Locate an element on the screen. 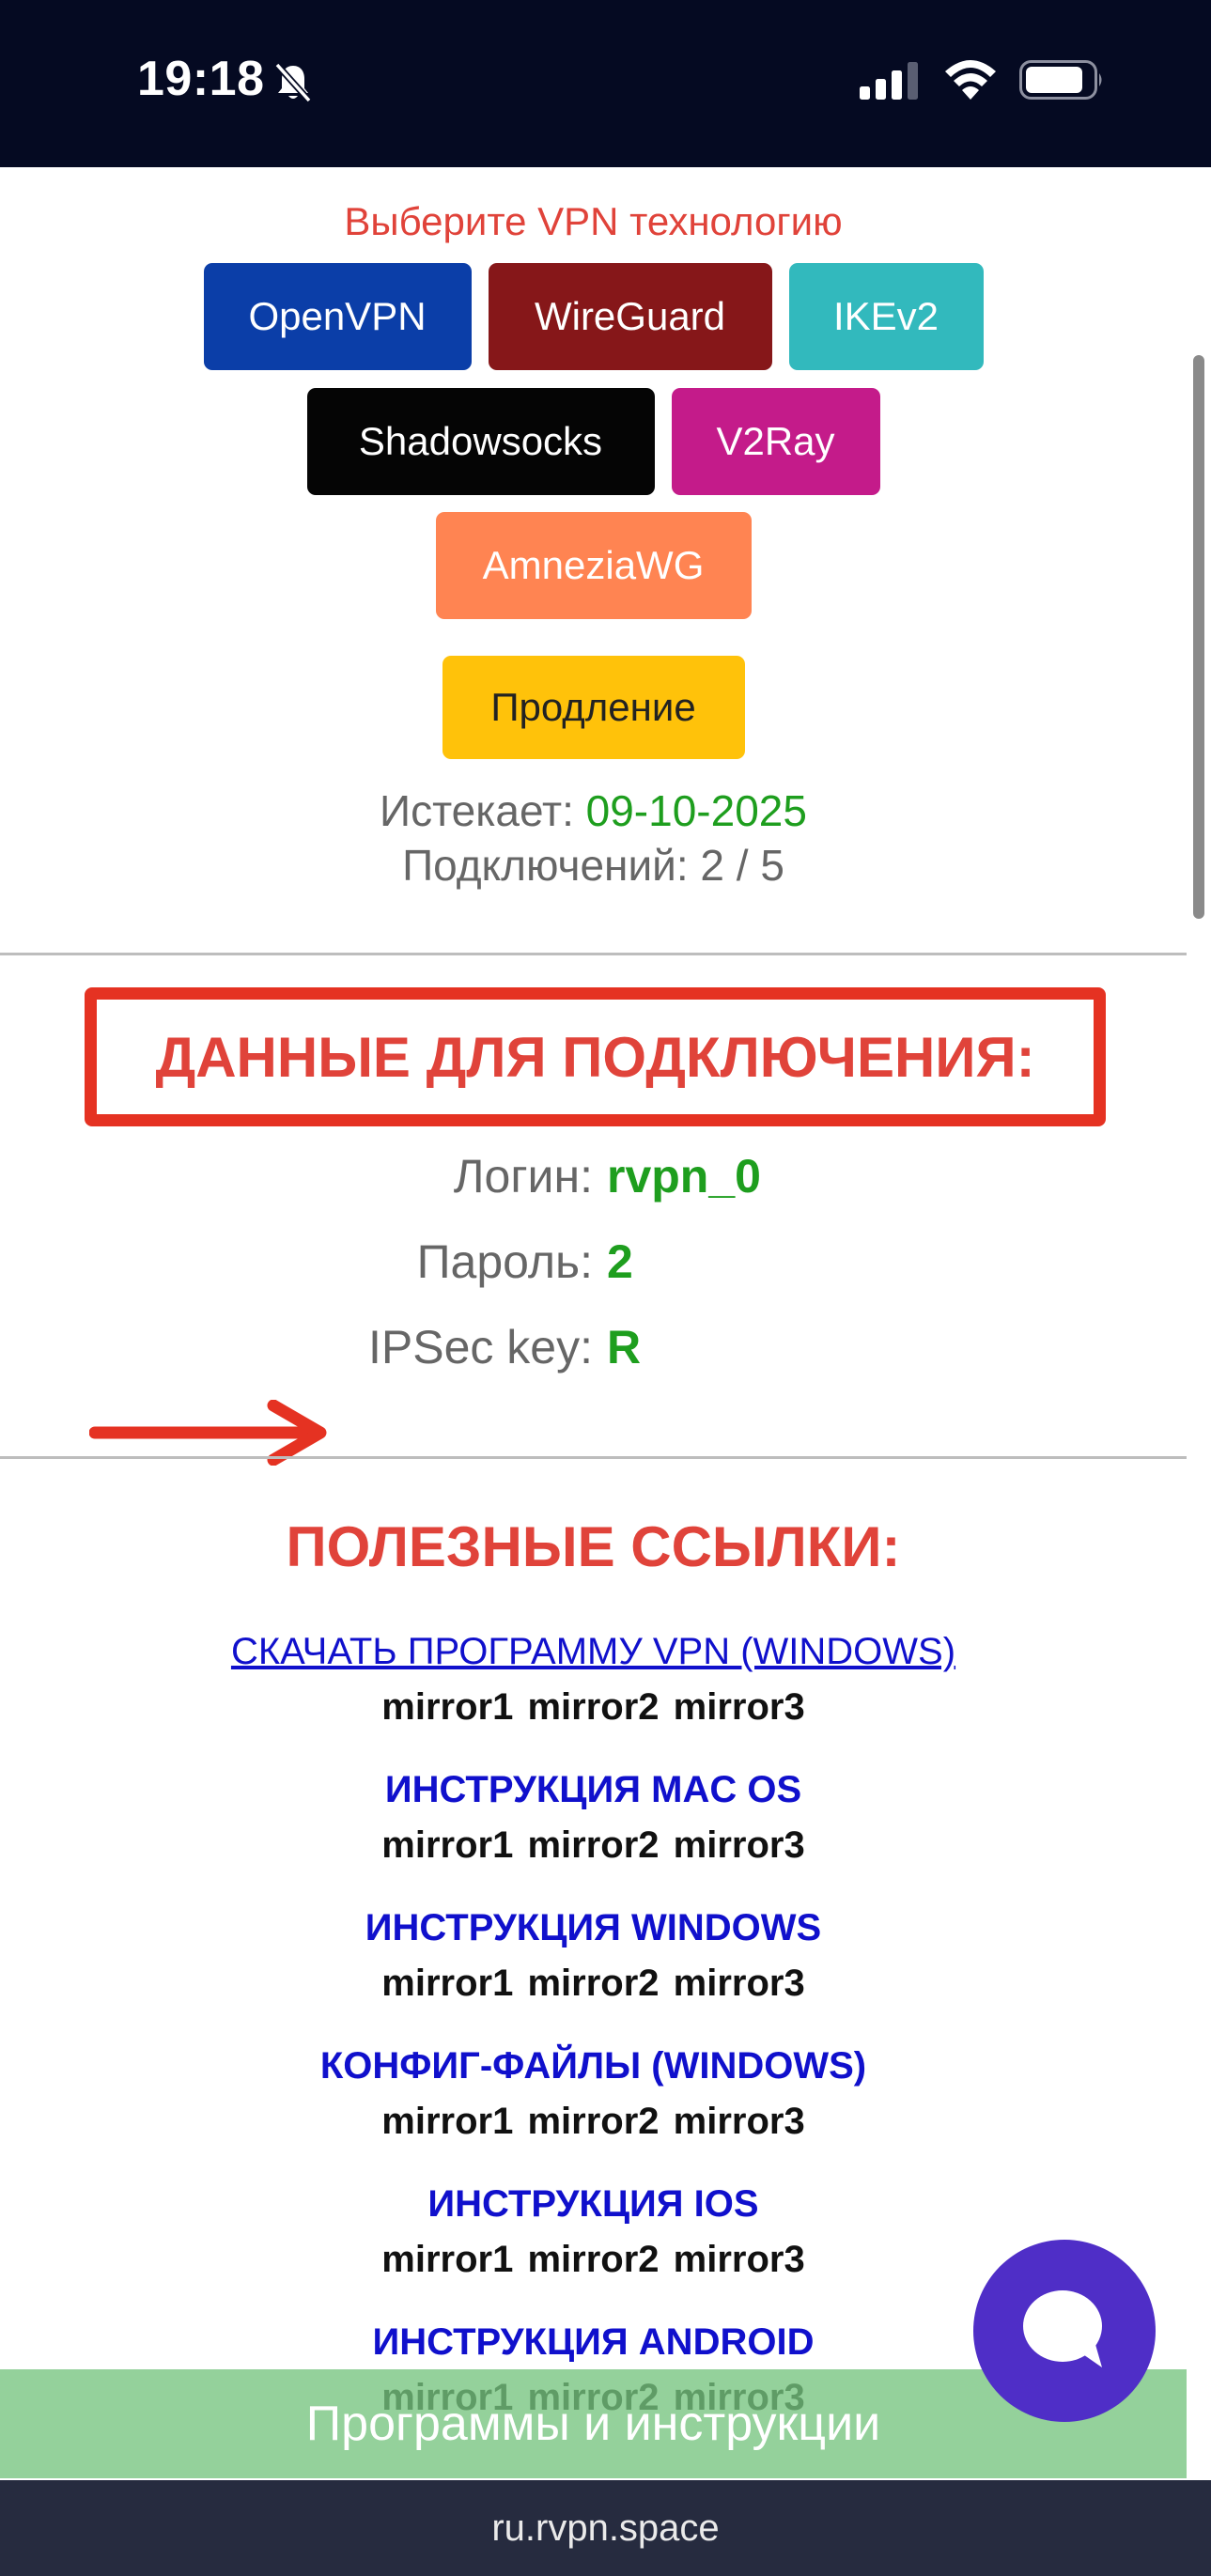  address-url: ru.rvpn.space is located at coordinates (605, 2527).